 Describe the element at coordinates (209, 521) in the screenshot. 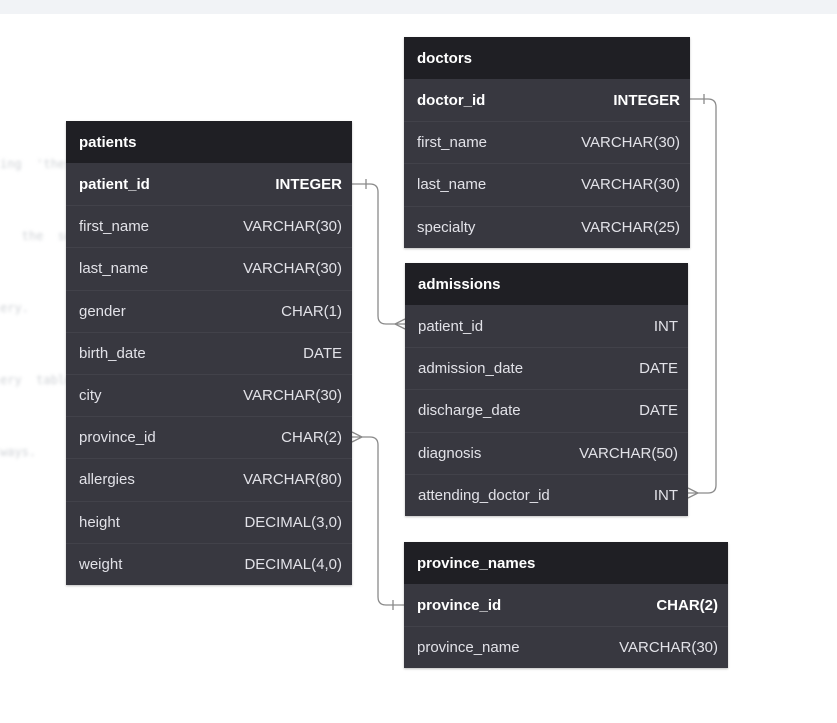

I see `table-row: height DECIMAL(3,0)` at that location.